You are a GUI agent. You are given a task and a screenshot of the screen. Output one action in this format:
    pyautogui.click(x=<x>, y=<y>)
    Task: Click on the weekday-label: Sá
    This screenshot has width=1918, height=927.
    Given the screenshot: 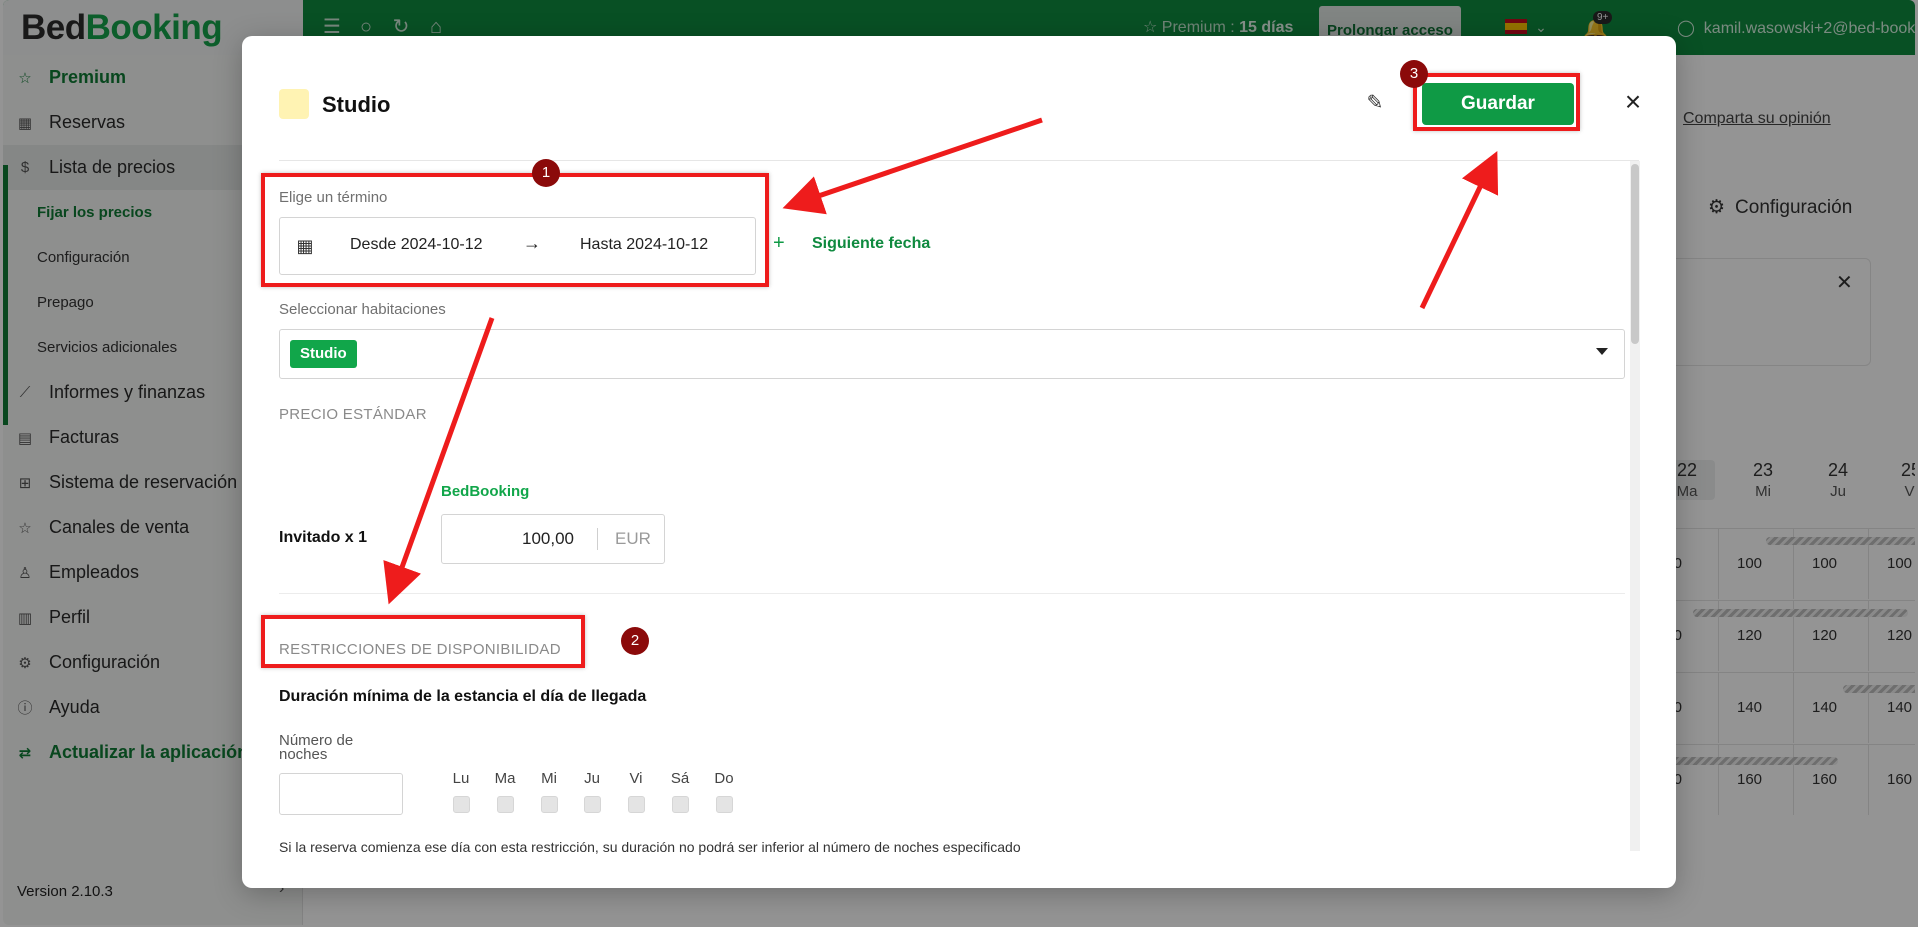 What is the action you would take?
    pyautogui.click(x=680, y=778)
    